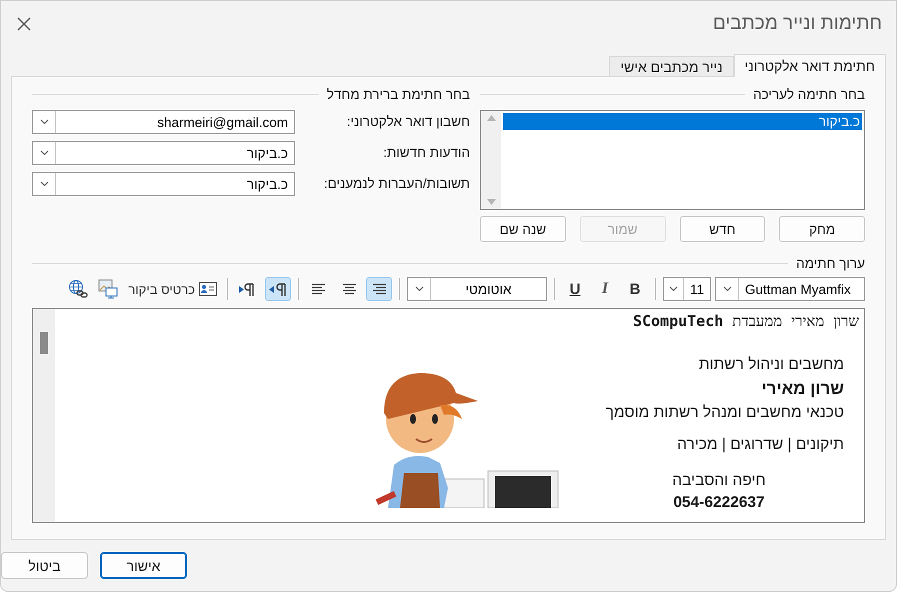 Image resolution: width=901 pixels, height=594 pixels. What do you see at coordinates (635, 289) in the screenshot?
I see `bold-button: B` at bounding box center [635, 289].